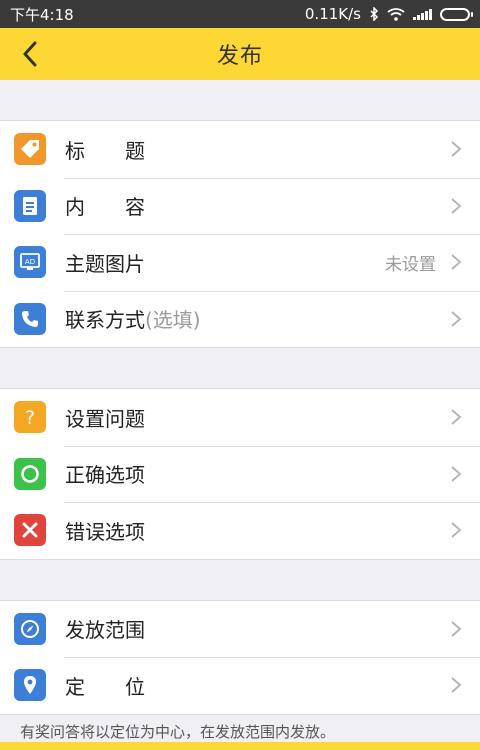 This screenshot has width=480, height=750. What do you see at coordinates (30, 530) in the screenshot?
I see `cross-icon` at bounding box center [30, 530].